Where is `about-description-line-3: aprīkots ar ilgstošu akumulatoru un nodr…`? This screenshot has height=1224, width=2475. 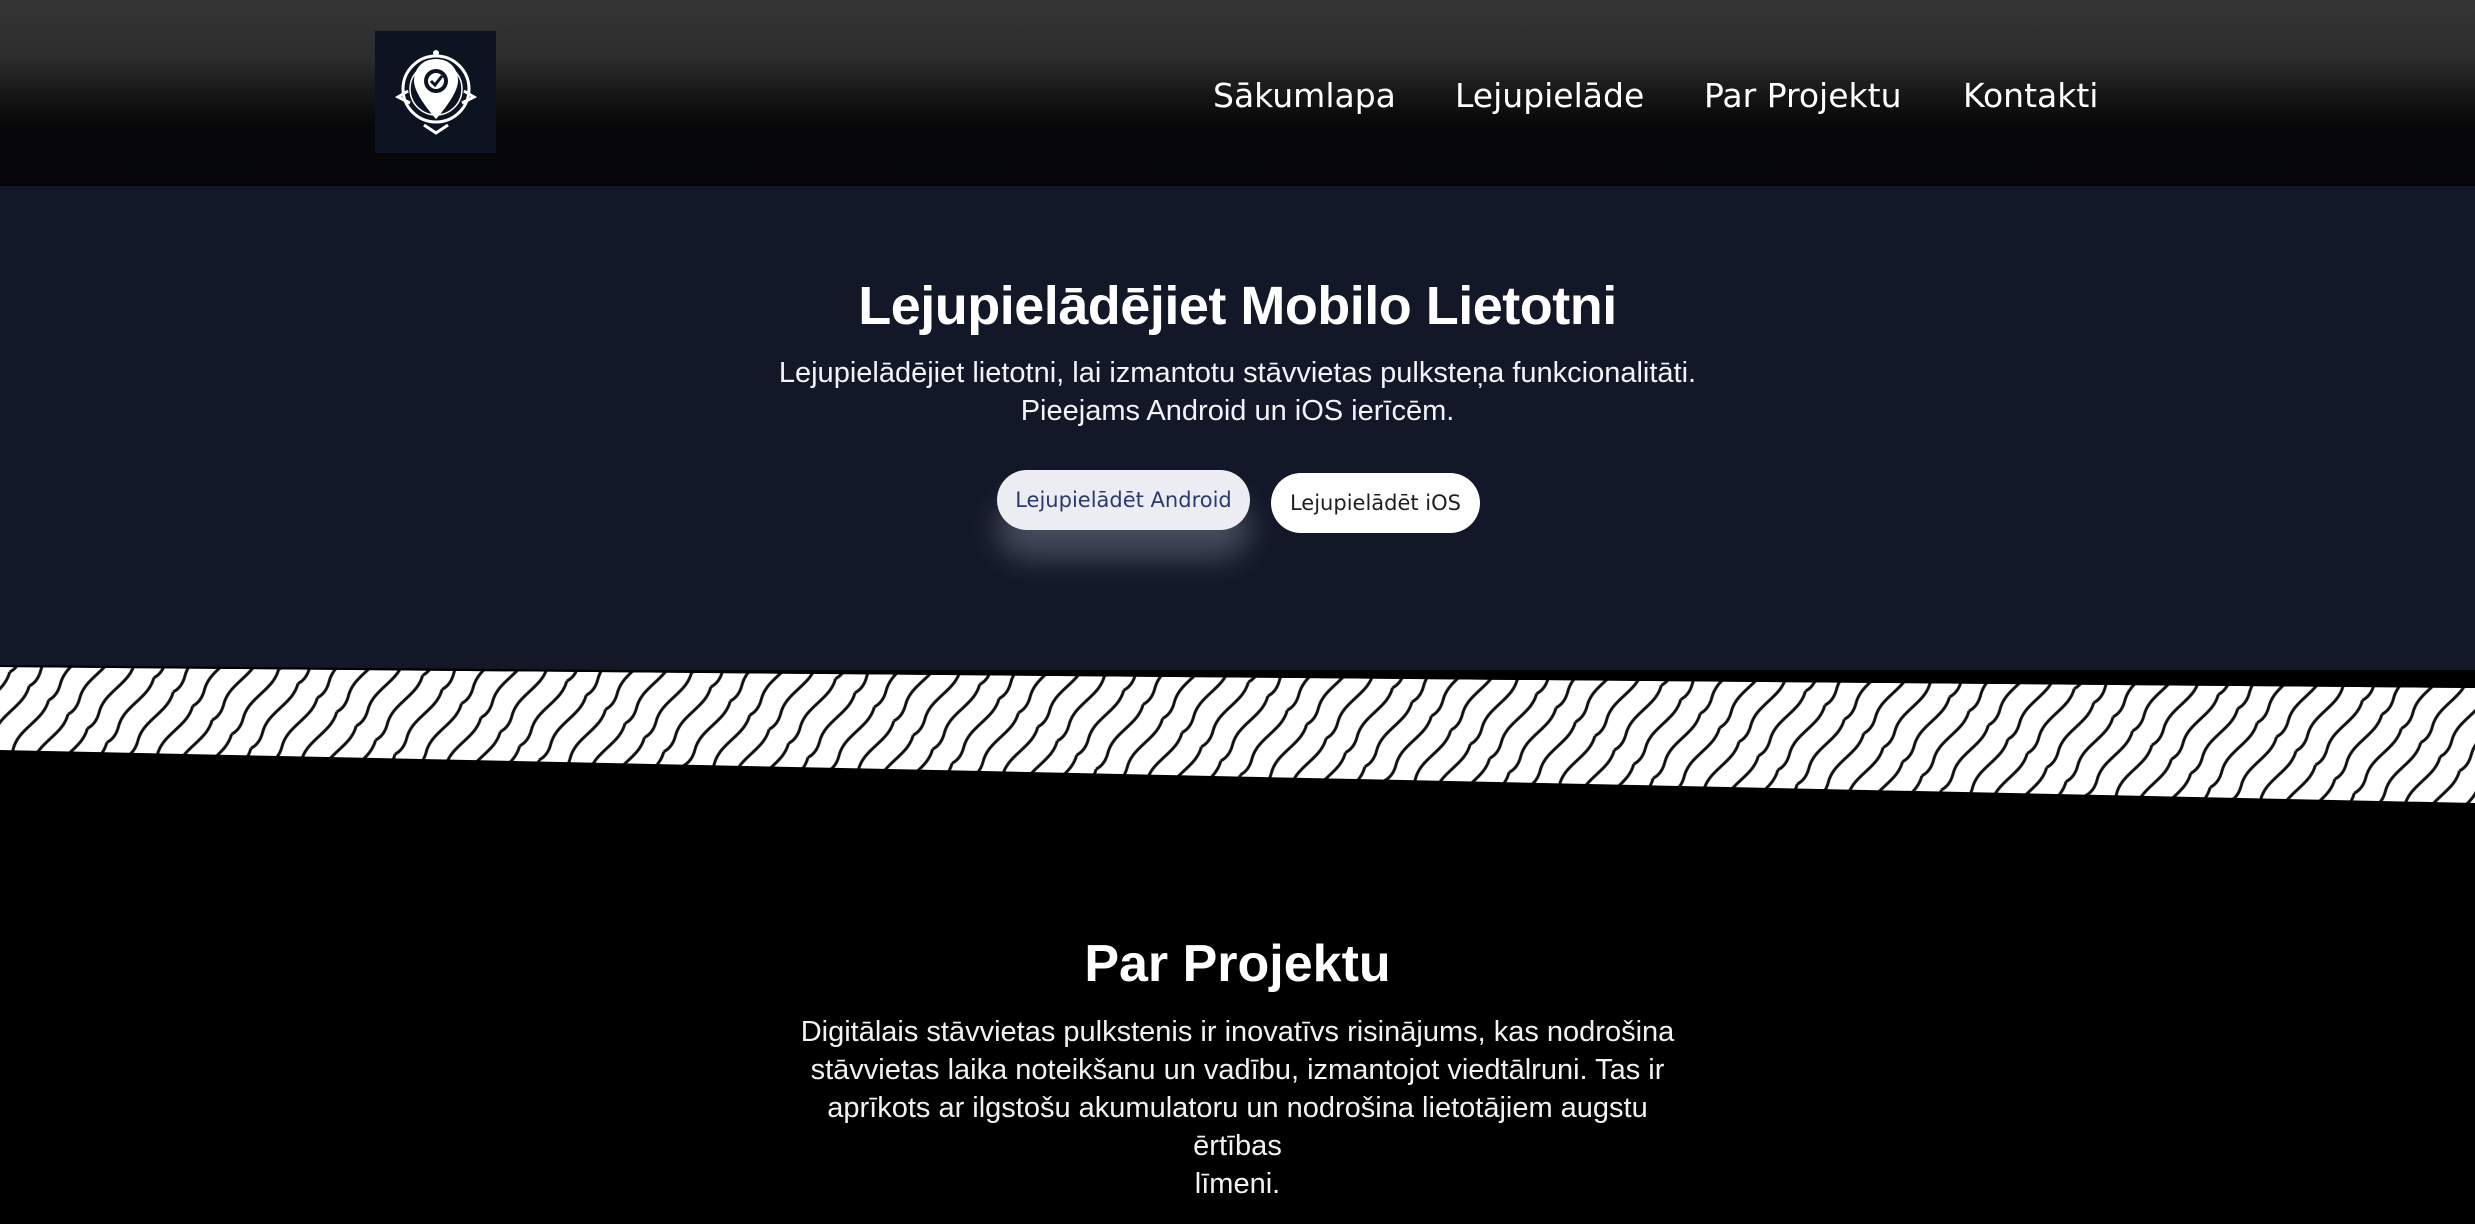 about-description-line-3: aprīkots ar ilgstošu akumulatoru un nodr… is located at coordinates (1237, 1127).